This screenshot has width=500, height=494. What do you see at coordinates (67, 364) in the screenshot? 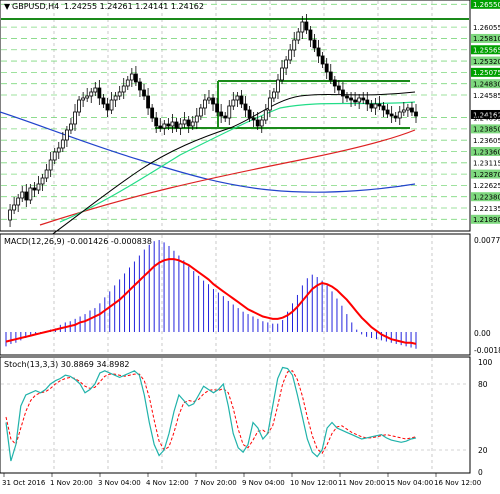
I see `stoch-title: Stoch(13,3,3) 30.8869 34.8982` at bounding box center [67, 364].